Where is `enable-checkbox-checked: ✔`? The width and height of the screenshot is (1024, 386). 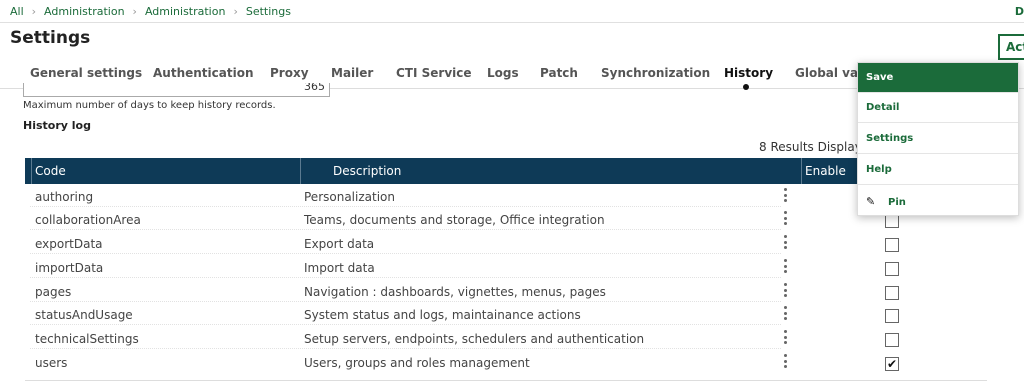
enable-checkbox-checked: ✔ is located at coordinates (892, 364).